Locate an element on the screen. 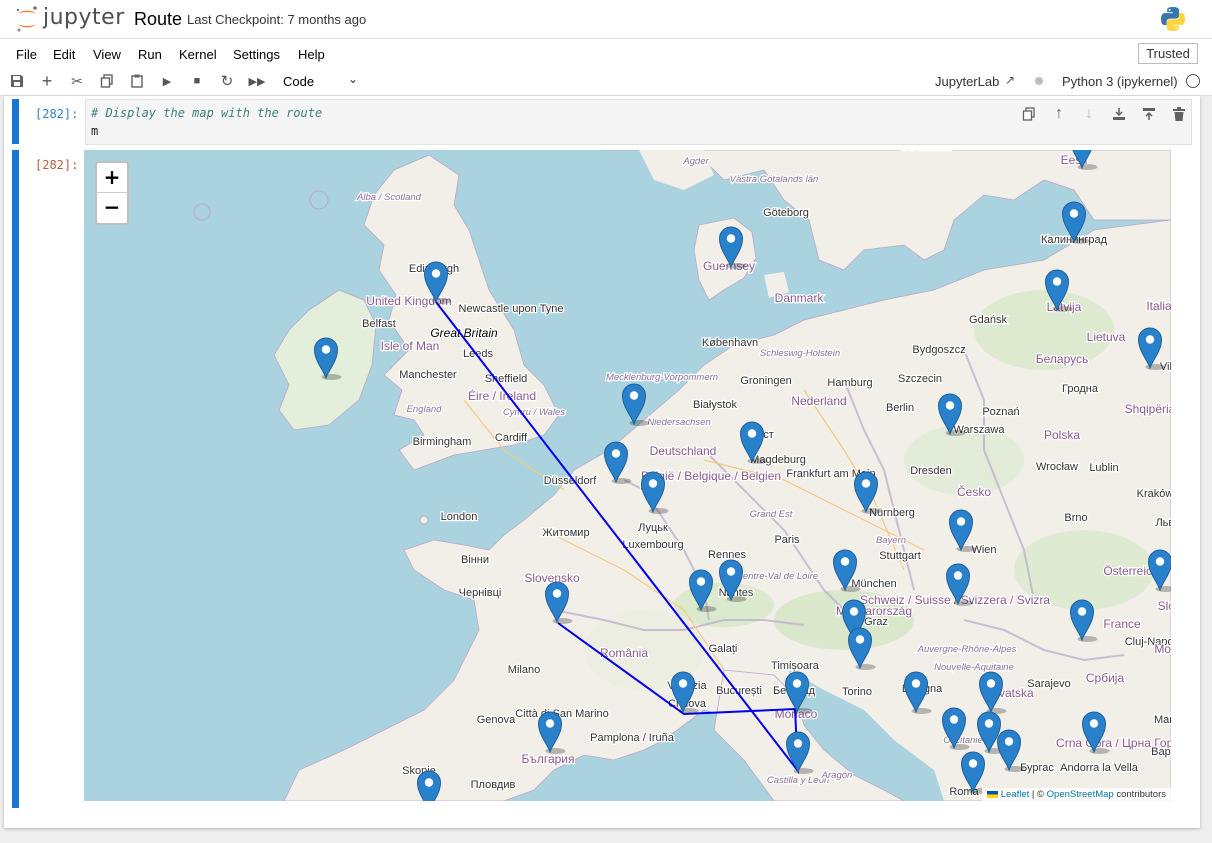  map-label: København is located at coordinates (730, 343).